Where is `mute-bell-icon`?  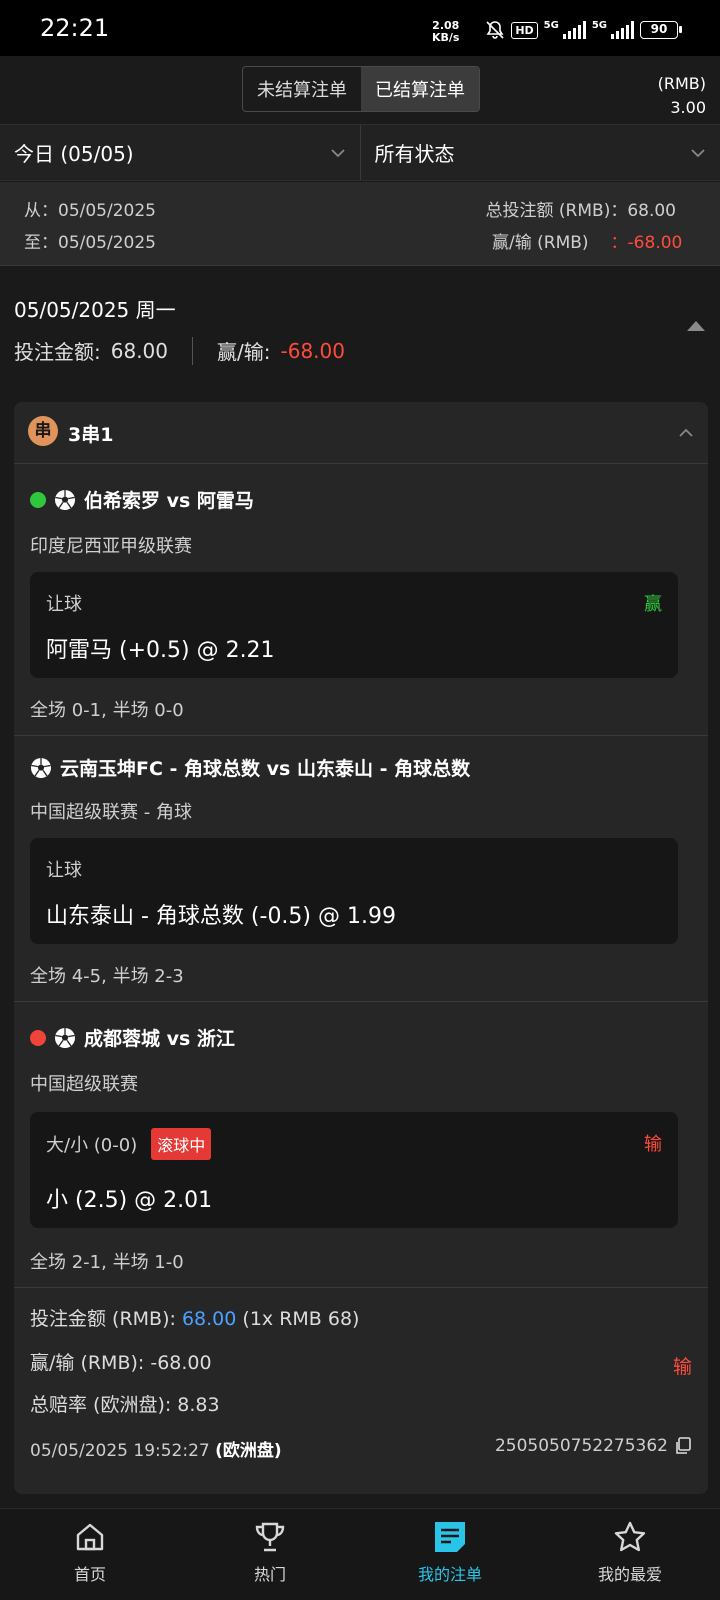
mute-bell-icon is located at coordinates (495, 30).